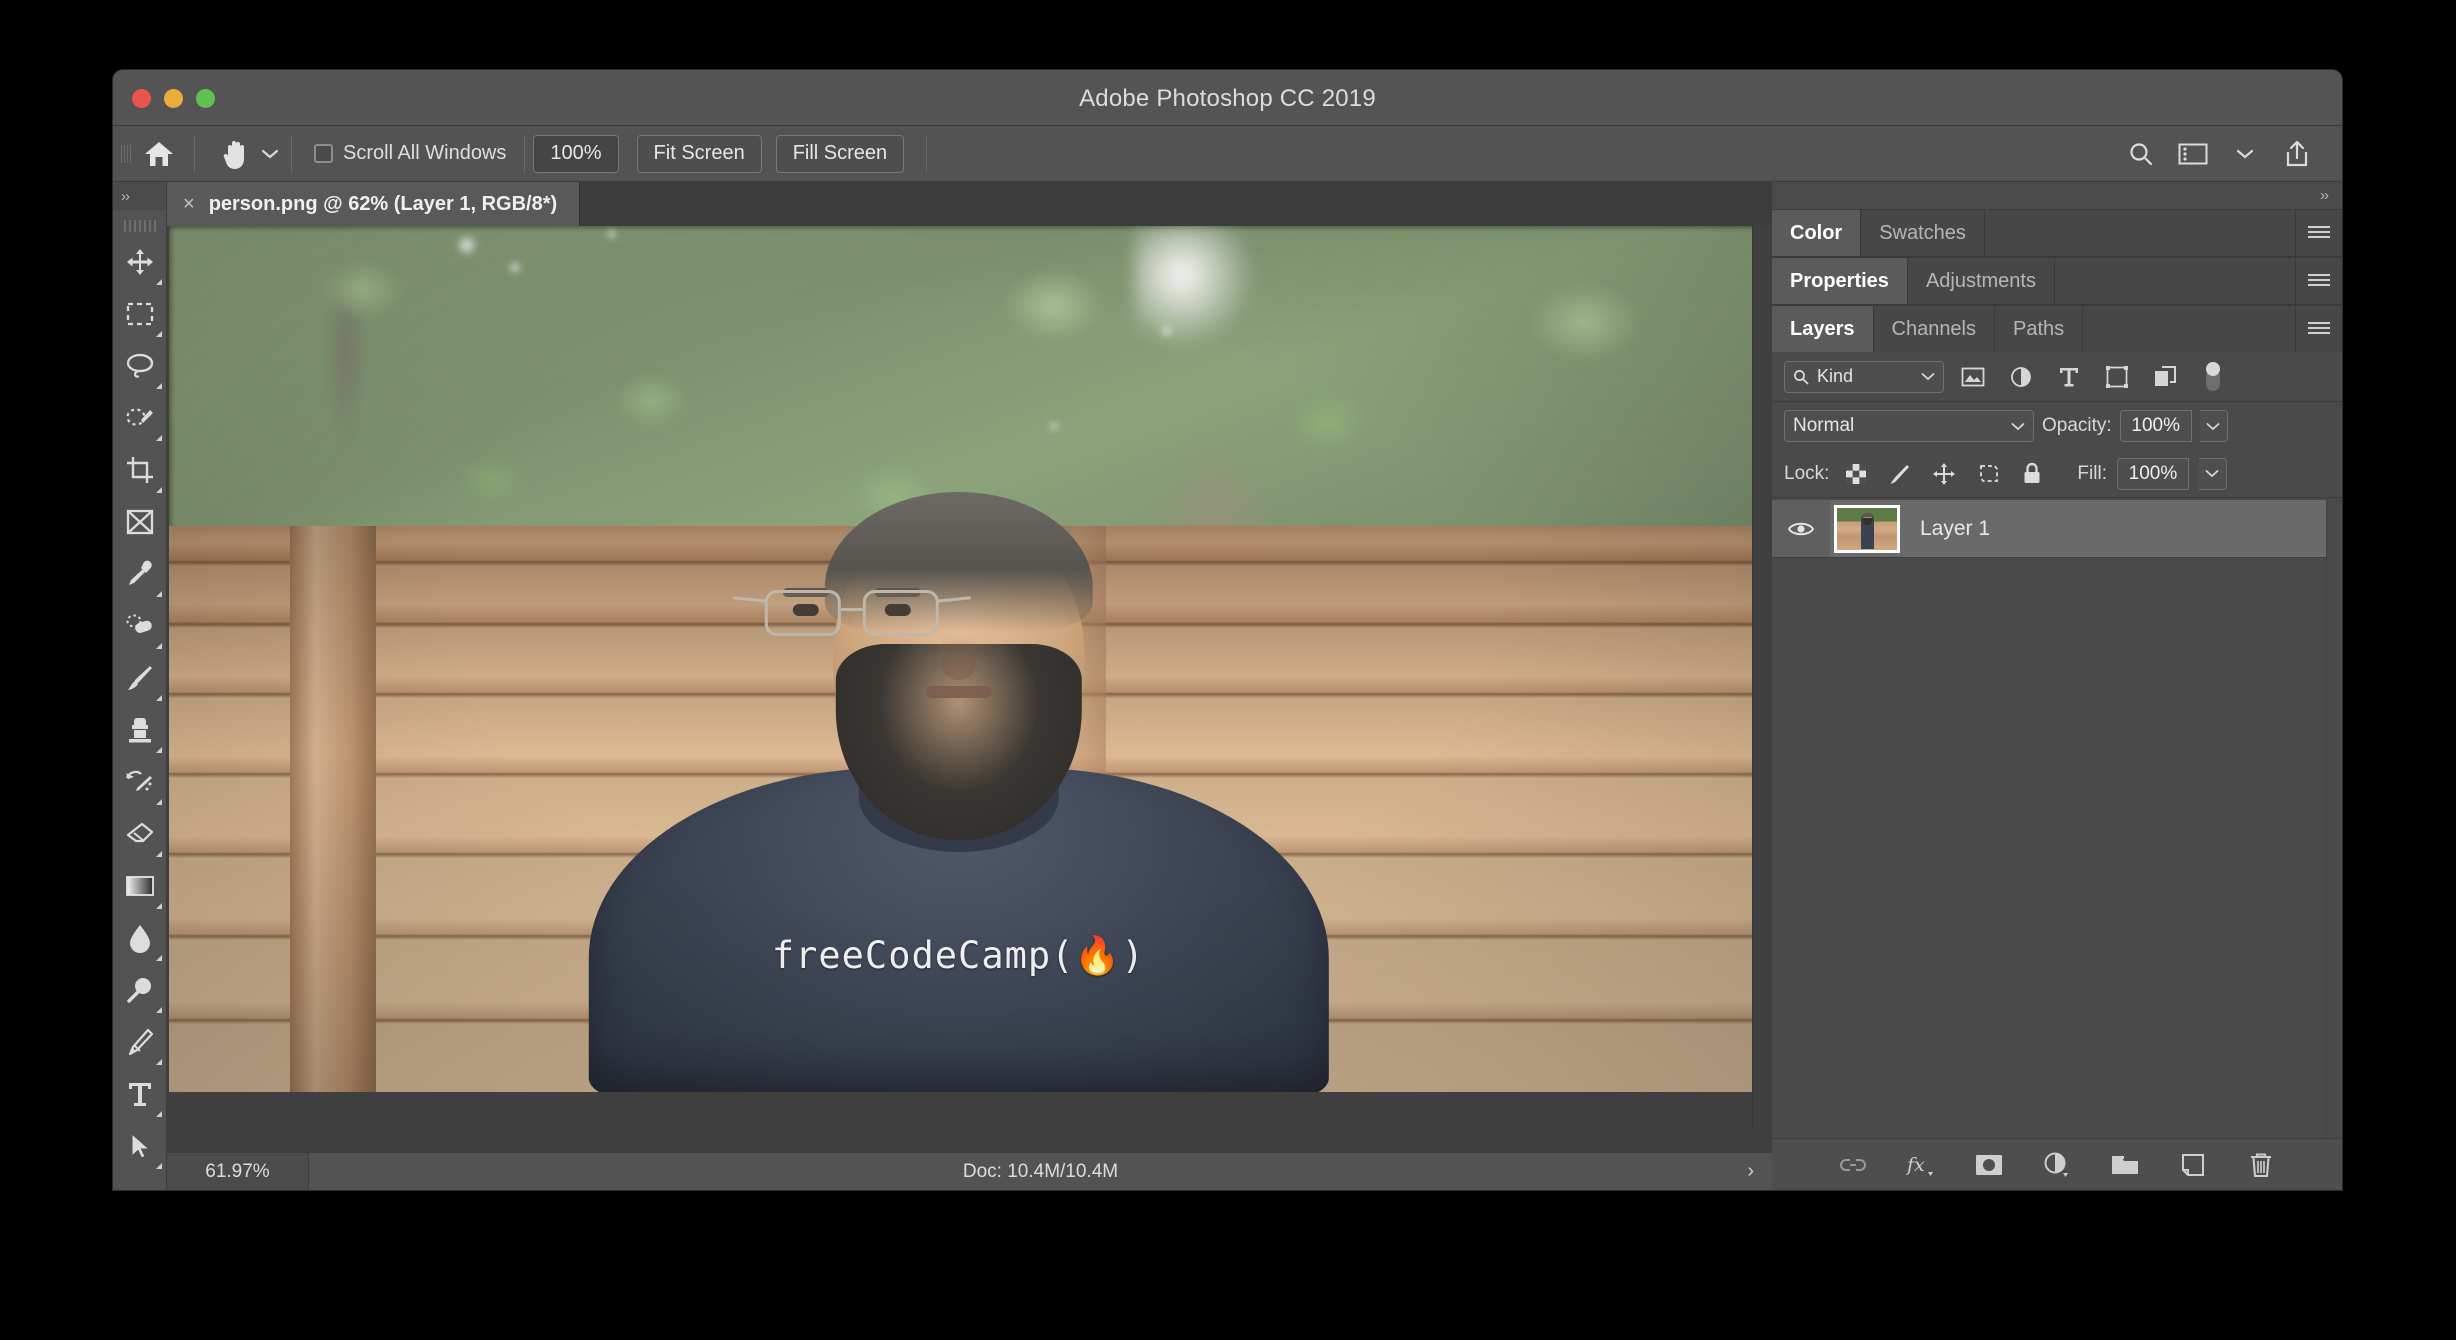 Image resolution: width=2456 pixels, height=1340 pixels. Describe the element at coordinates (840, 153) in the screenshot. I see `fill-screen-button: Fill Screen` at that location.